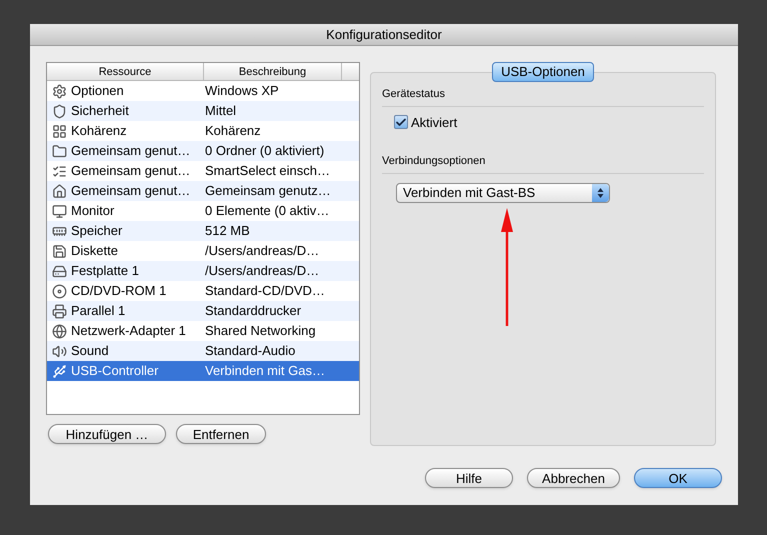 The height and width of the screenshot is (535, 767). Describe the element at coordinates (203, 151) in the screenshot. I see `table-row: Gemeinsam genut… 0 Ordner (0 aktiviert)` at that location.